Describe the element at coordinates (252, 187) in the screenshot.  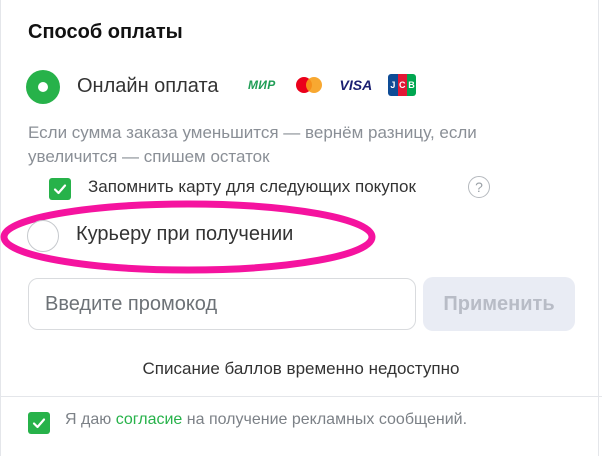
I see `remember-card-label: Запомнить карту для следующих покупок` at that location.